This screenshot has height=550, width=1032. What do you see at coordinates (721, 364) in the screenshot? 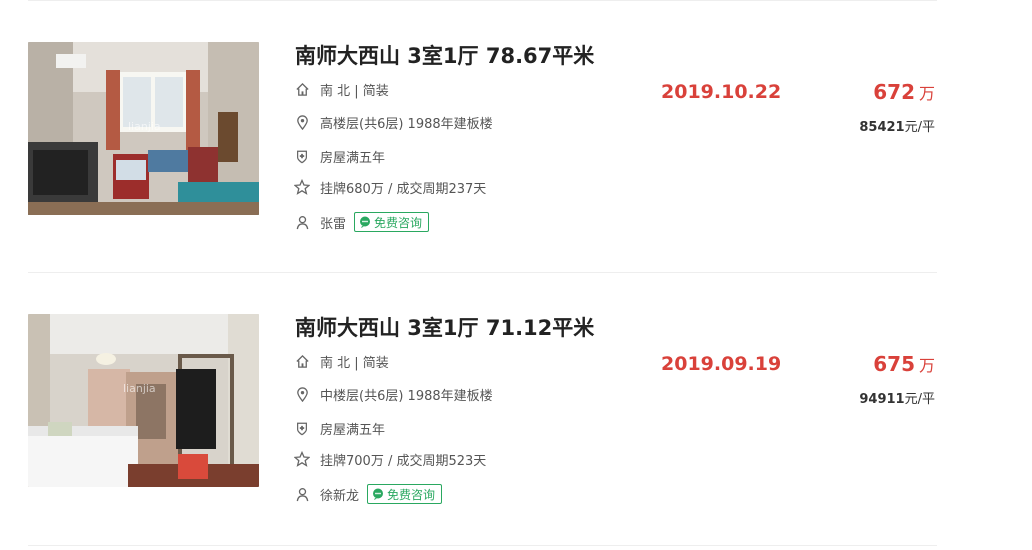
I see `deal-date: 2019.09.19` at bounding box center [721, 364].